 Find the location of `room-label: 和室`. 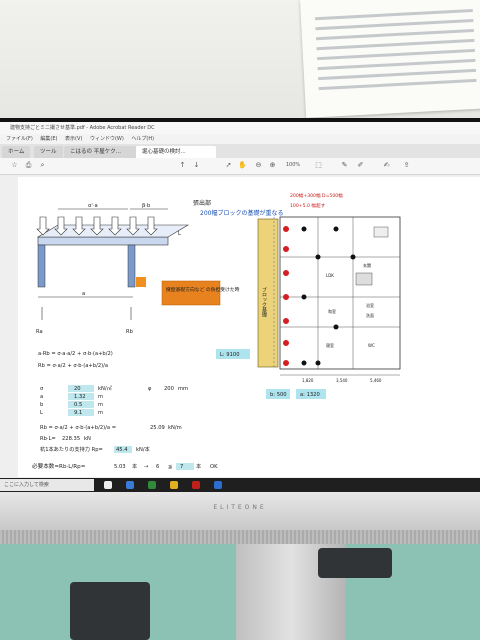

room-label: 和室 is located at coordinates (332, 311).